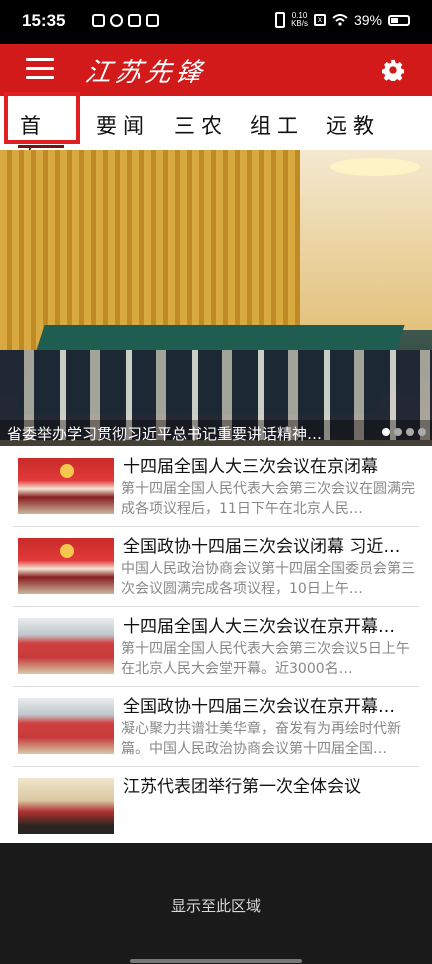 This screenshot has width=432, height=964. Describe the element at coordinates (319, 20) in the screenshot. I see `sim-off-icon: x` at that location.